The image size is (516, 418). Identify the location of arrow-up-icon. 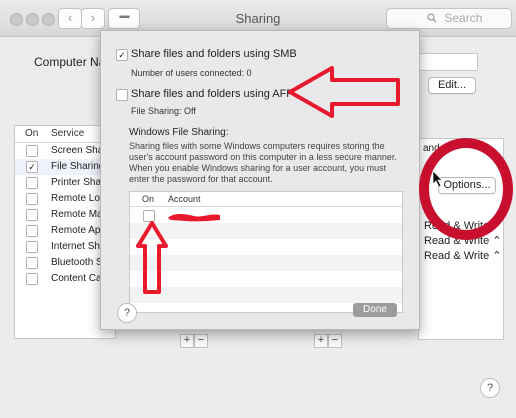
(152, 257).